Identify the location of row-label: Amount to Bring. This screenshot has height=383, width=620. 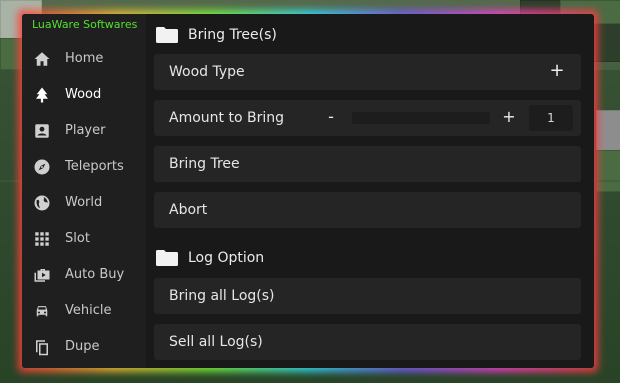
(226, 118).